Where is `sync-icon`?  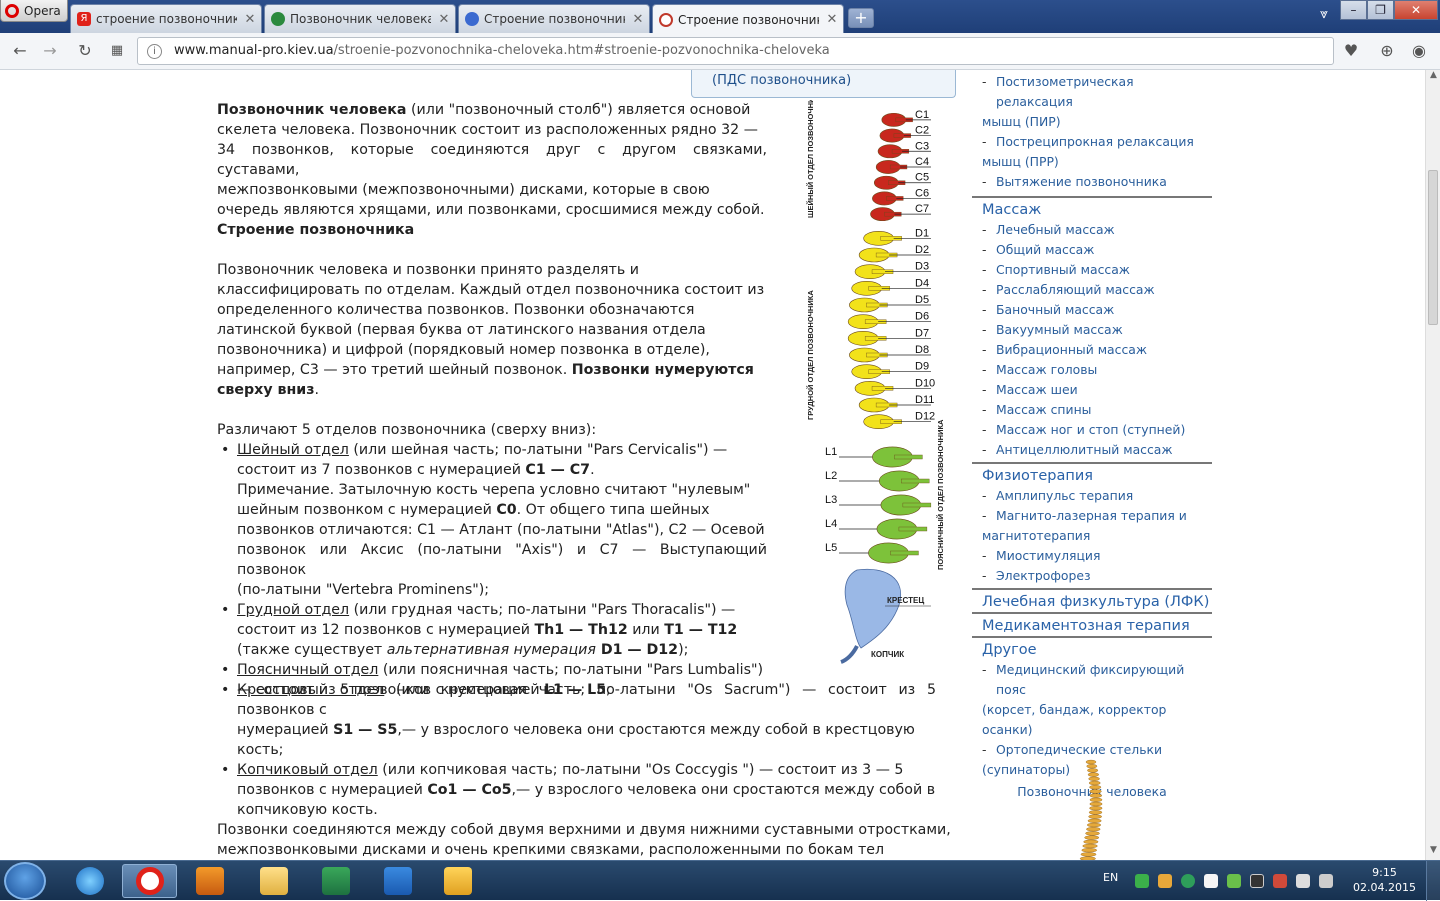
sync-icon is located at coordinates (1142, 881).